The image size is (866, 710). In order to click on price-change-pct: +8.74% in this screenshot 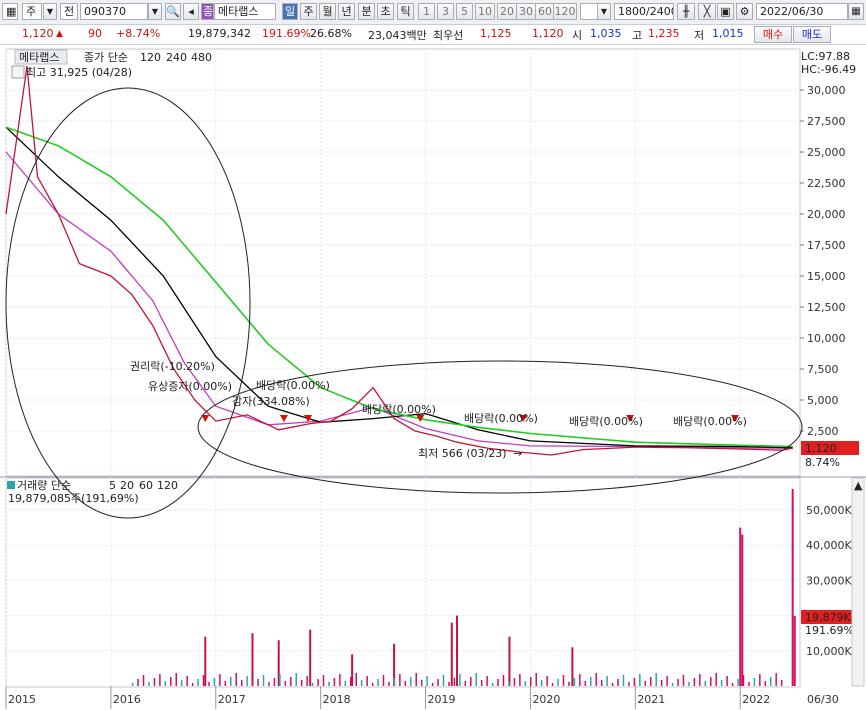, I will do `click(138, 33)`.